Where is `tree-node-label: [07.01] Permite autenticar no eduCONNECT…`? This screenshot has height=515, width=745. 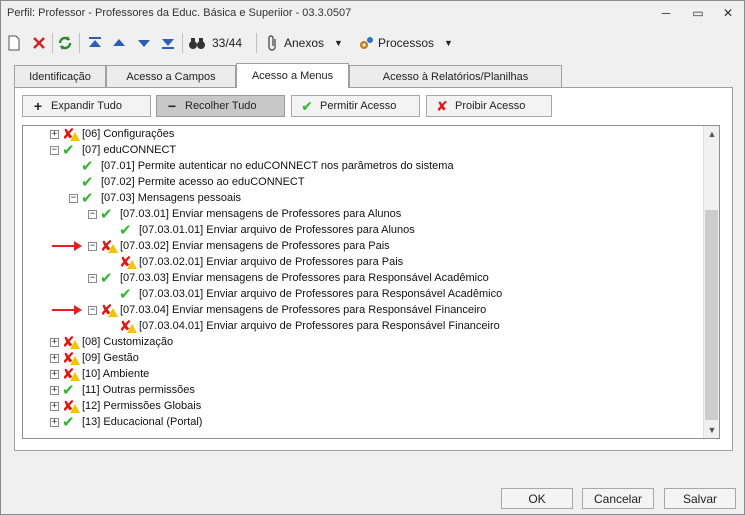 tree-node-label: [07.01] Permite autenticar no eduCONNECT… is located at coordinates (277, 166).